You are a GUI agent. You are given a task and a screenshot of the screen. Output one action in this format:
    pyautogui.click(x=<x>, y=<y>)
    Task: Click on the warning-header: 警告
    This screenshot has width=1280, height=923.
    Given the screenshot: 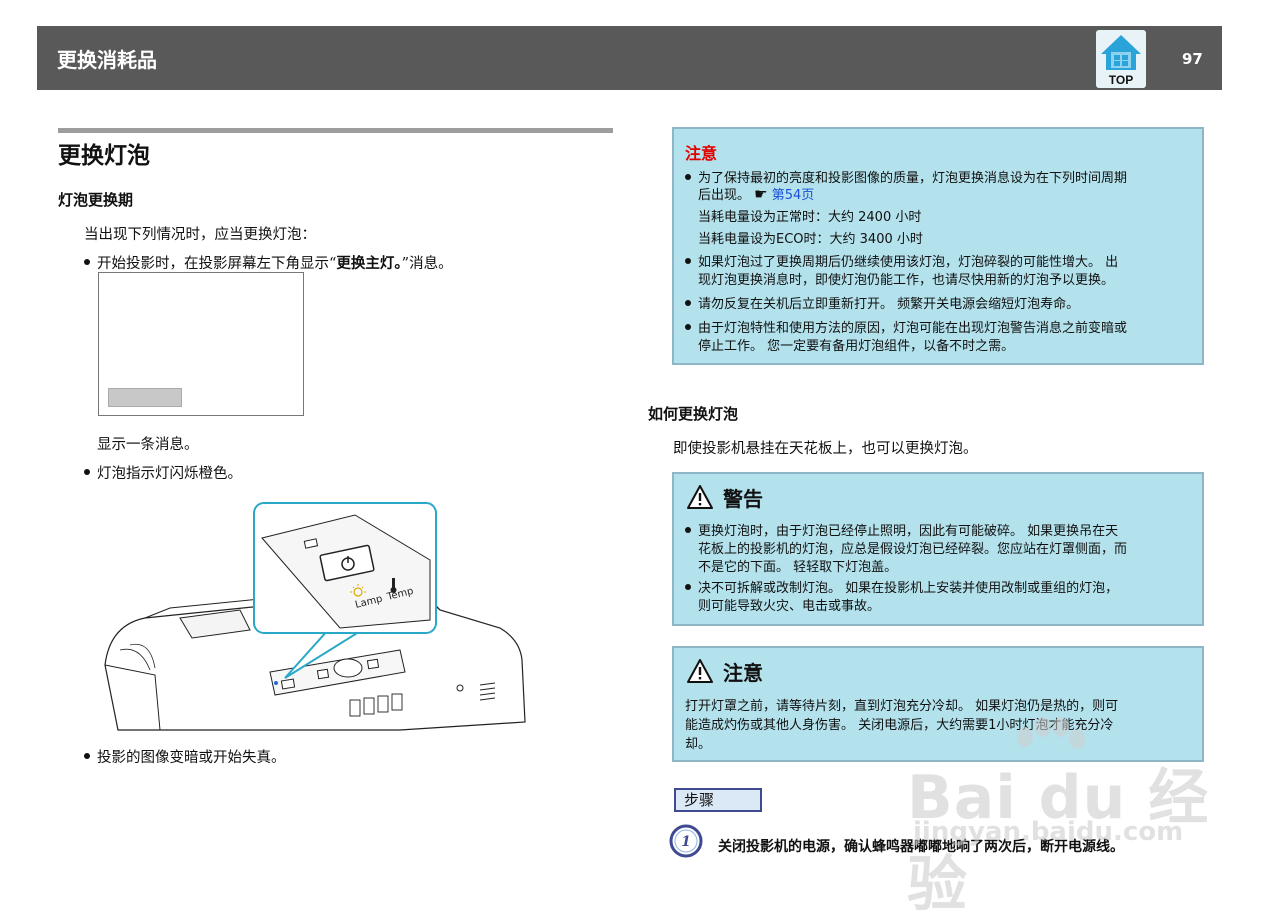 What is the action you would take?
    pyautogui.click(x=725, y=497)
    